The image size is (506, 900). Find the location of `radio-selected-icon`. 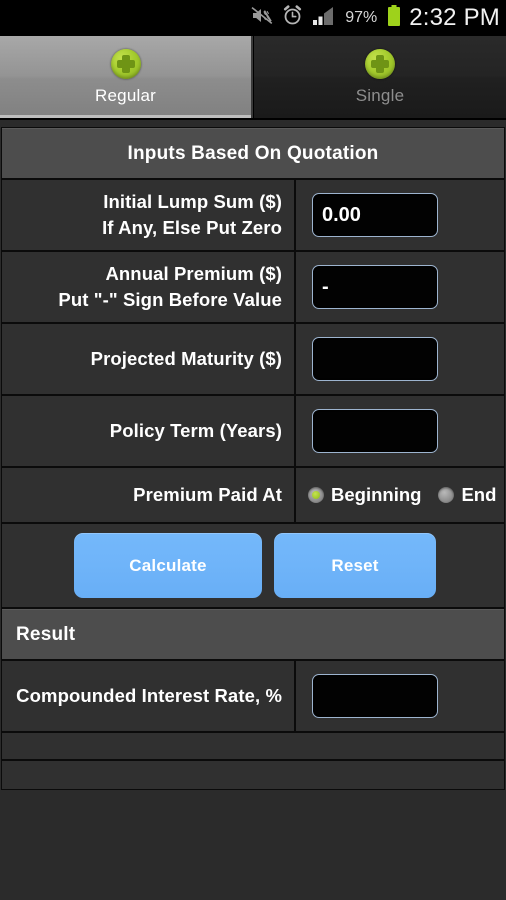

radio-selected-icon is located at coordinates (316, 495).